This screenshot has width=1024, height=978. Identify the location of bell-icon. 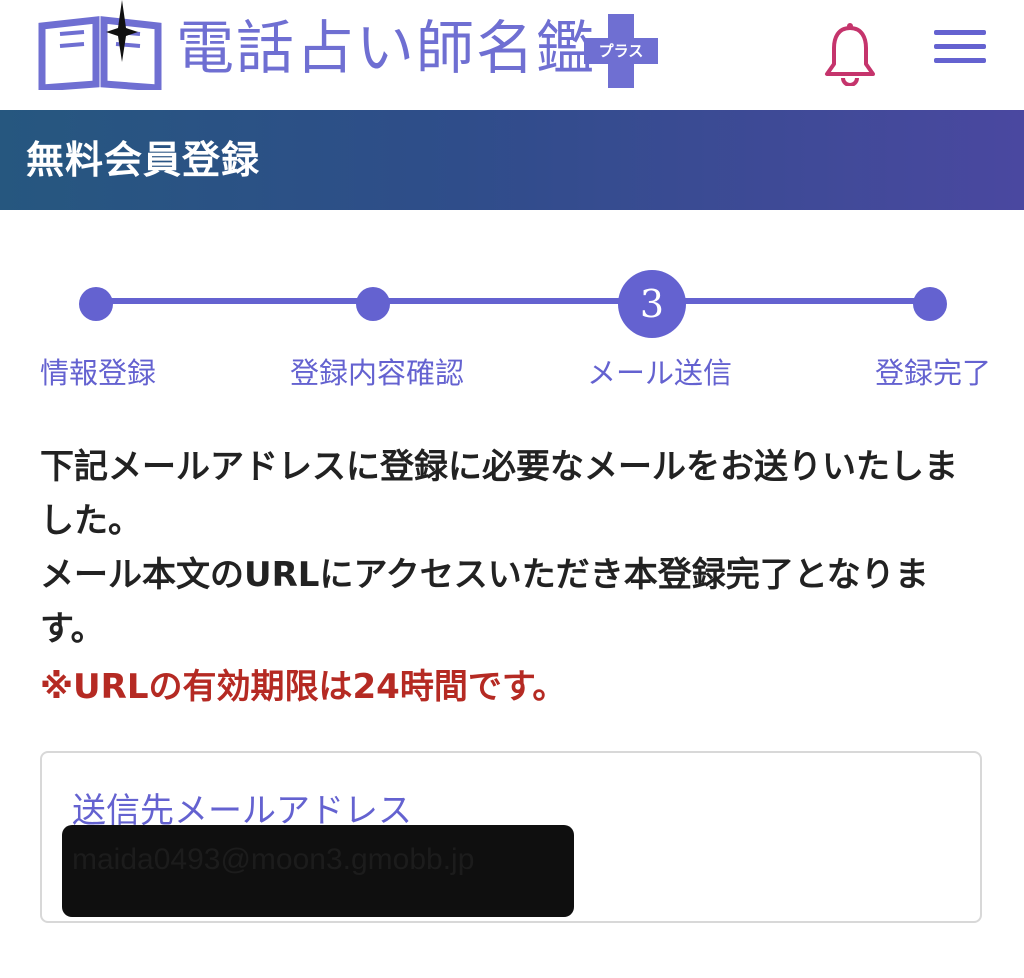
(850, 54).